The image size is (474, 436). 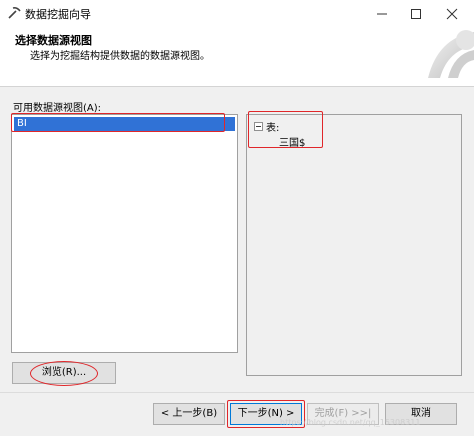 What do you see at coordinates (124, 124) in the screenshot?
I see `list-item: BI` at bounding box center [124, 124].